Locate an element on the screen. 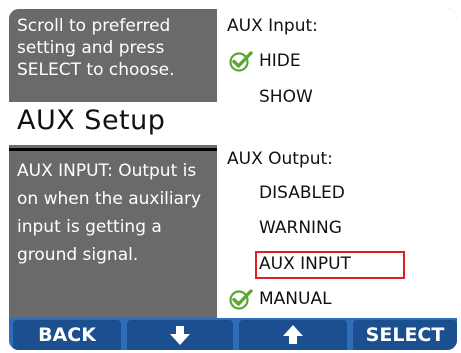  option-disabled: DISABLED is located at coordinates (302, 193).